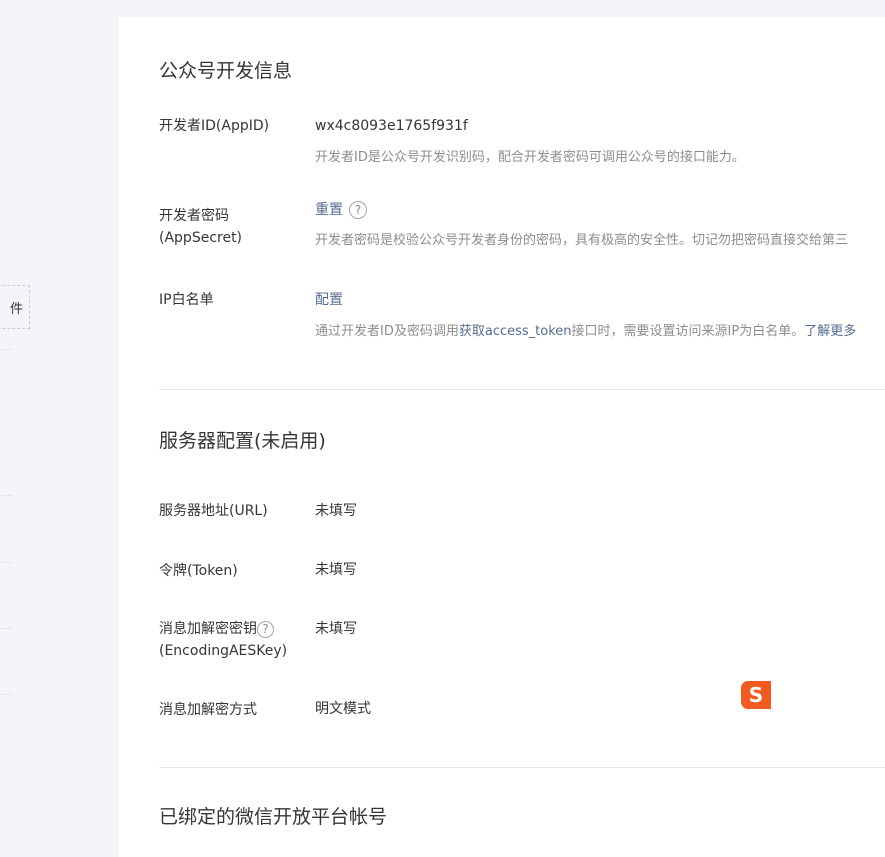  What do you see at coordinates (515, 331) in the screenshot?
I see `access-token-link: 获取access_token` at bounding box center [515, 331].